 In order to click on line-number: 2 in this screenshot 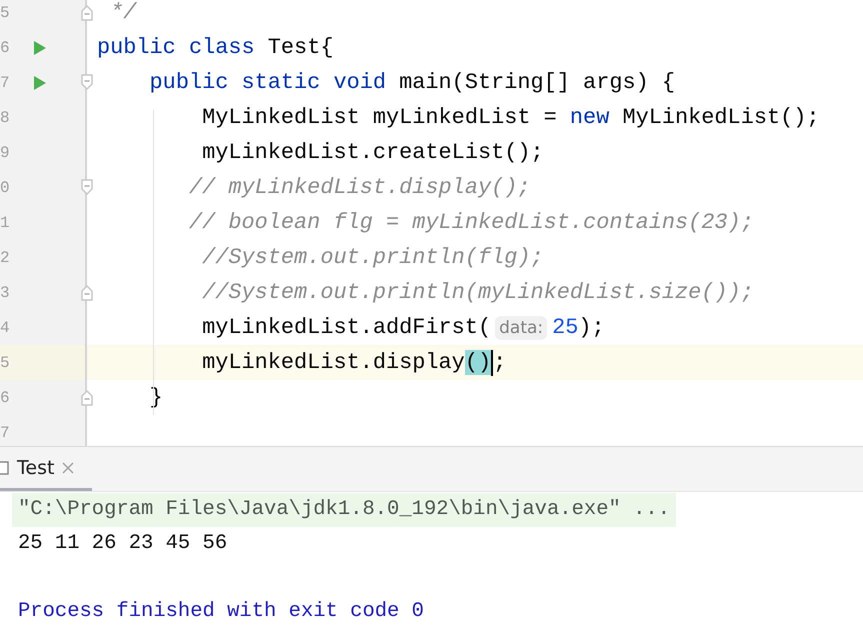, I will do `click(5, 257)`.